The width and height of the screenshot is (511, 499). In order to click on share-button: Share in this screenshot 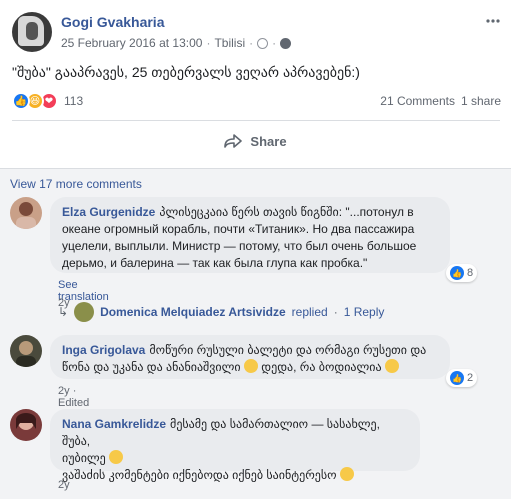, I will do `click(255, 141)`.